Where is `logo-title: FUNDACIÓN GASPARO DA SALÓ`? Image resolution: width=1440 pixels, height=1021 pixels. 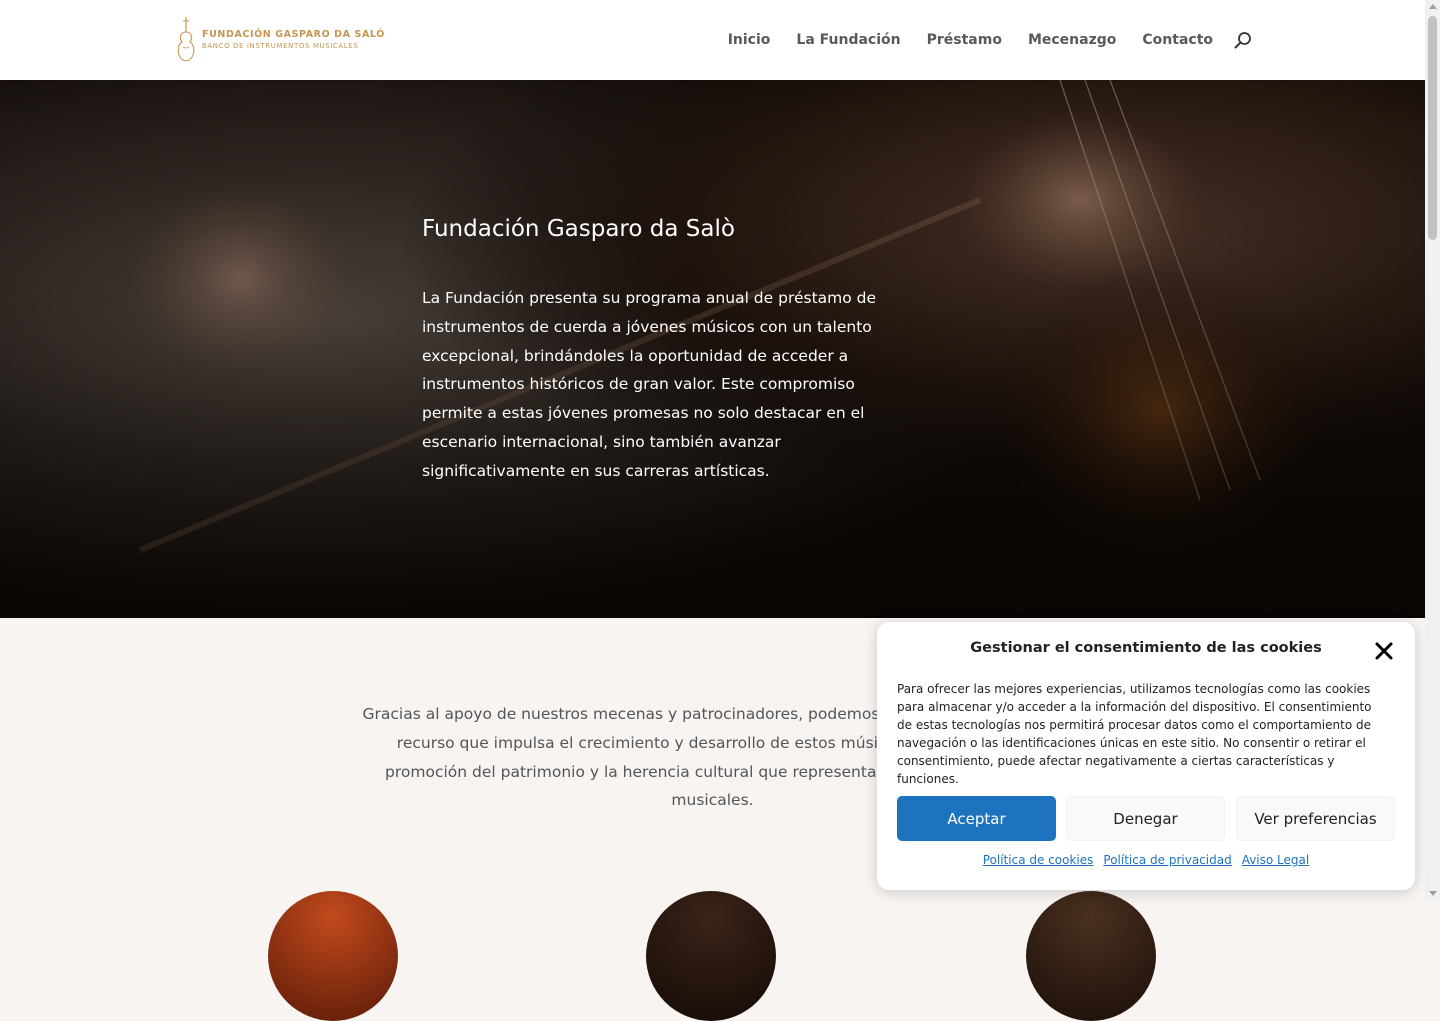
logo-title: FUNDACIÓN GASPARO DA SALÓ is located at coordinates (293, 34).